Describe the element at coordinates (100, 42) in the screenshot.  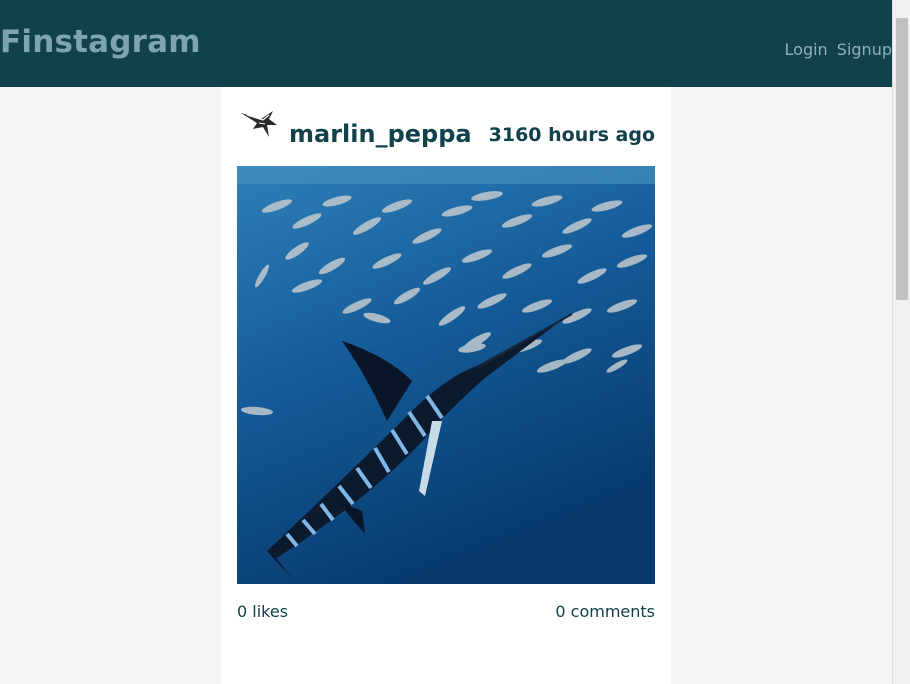
I see `brand-logo: Finstagram` at that location.